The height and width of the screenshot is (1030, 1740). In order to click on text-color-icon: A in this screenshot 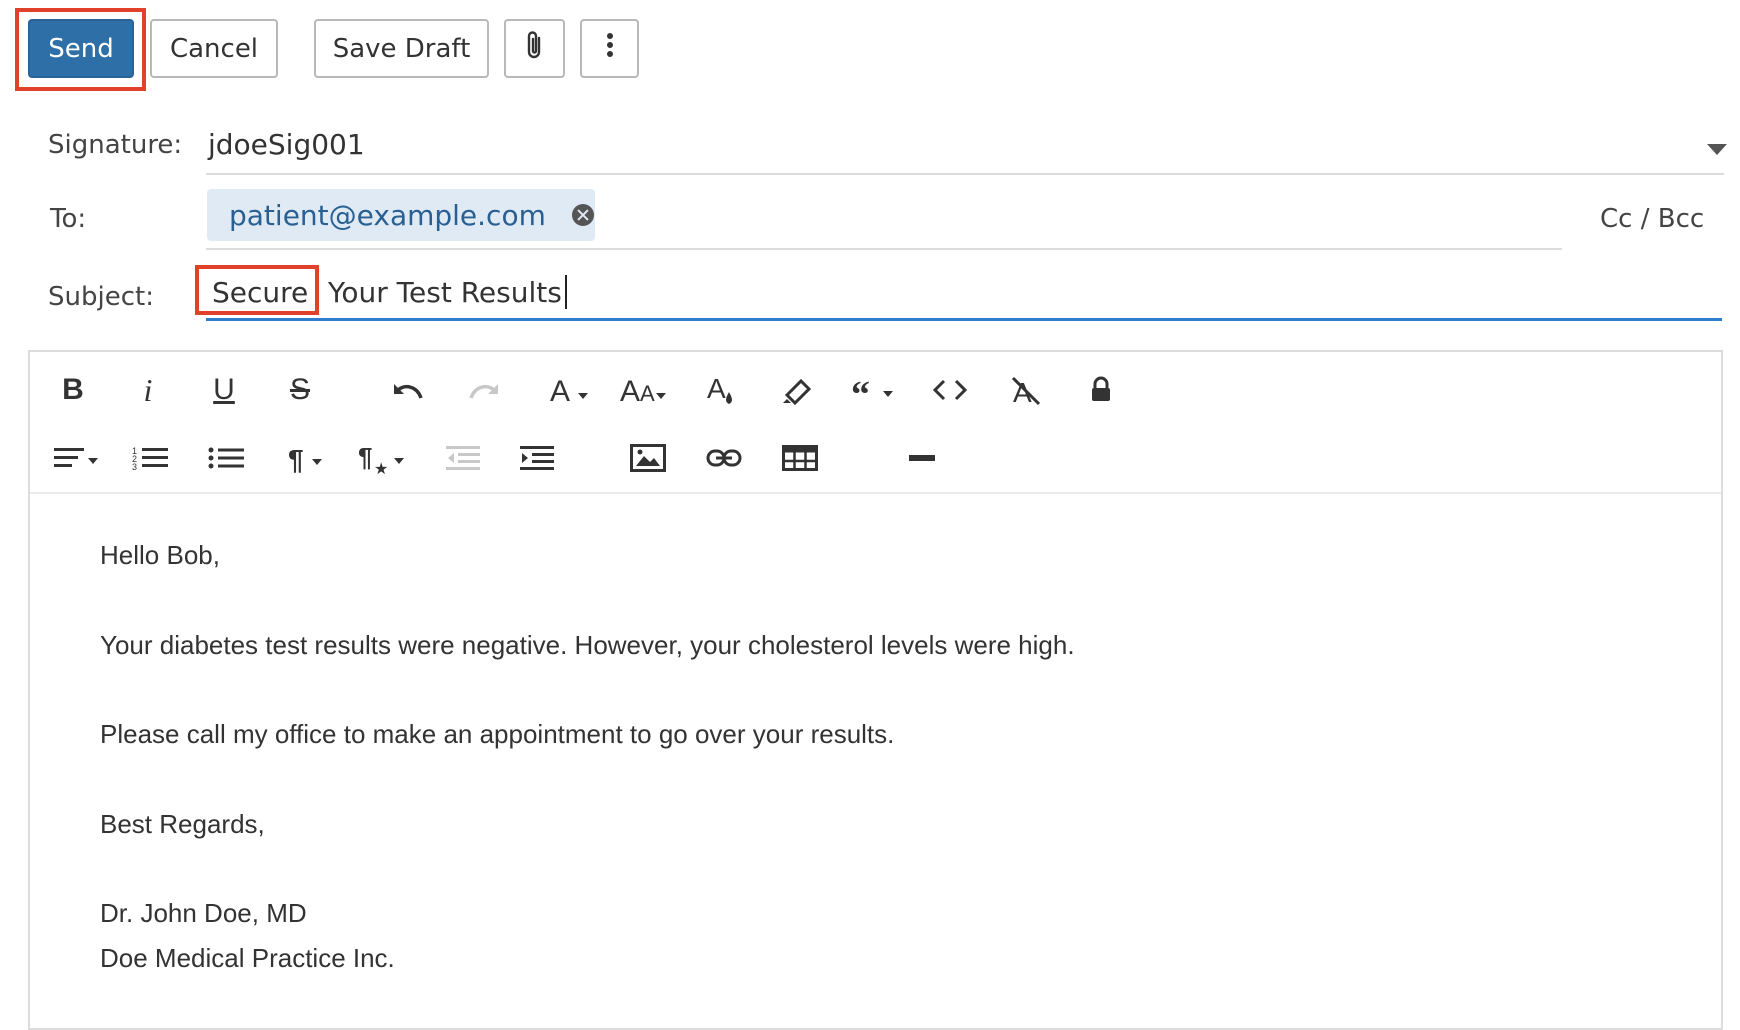, I will do `click(722, 390)`.